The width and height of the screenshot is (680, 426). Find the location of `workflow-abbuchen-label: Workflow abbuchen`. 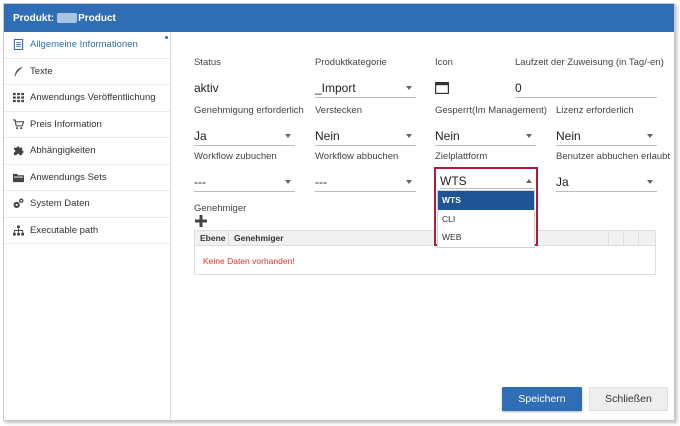

workflow-abbuchen-label: Workflow abbuchen is located at coordinates (357, 156).